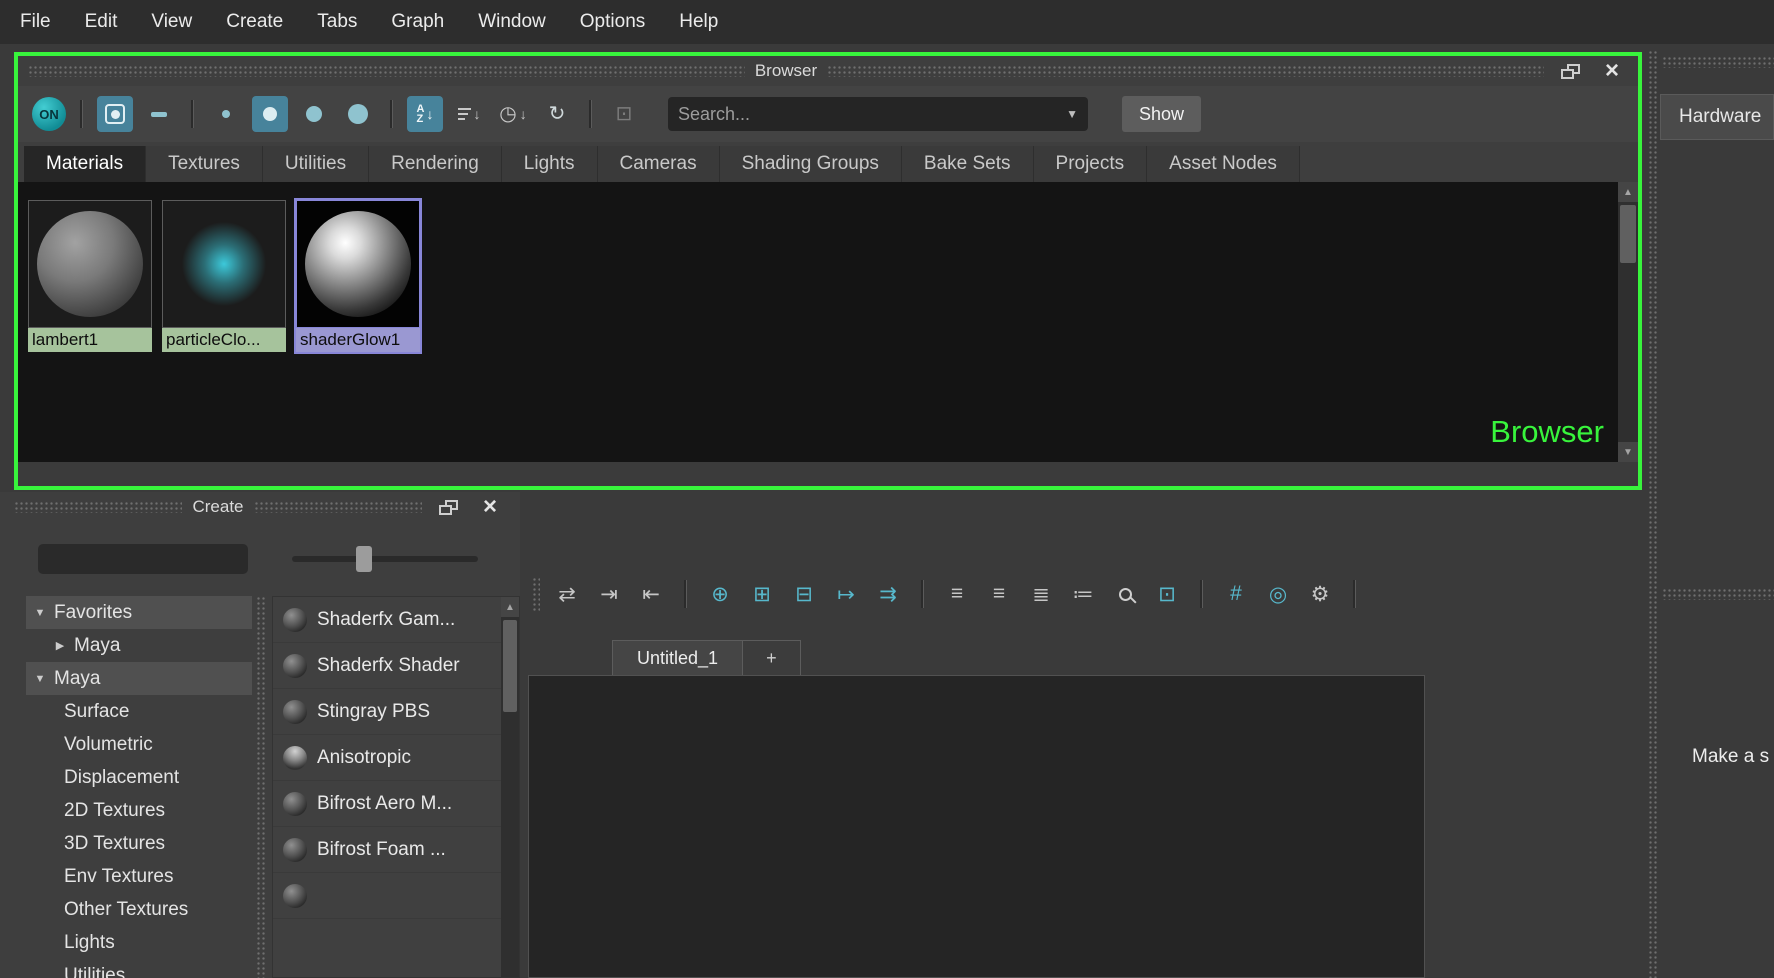 Image resolution: width=1774 pixels, height=978 pixels. Describe the element at coordinates (396, 666) in the screenshot. I see `node-item-shaderfx-shader: Shaderfx Shader` at that location.